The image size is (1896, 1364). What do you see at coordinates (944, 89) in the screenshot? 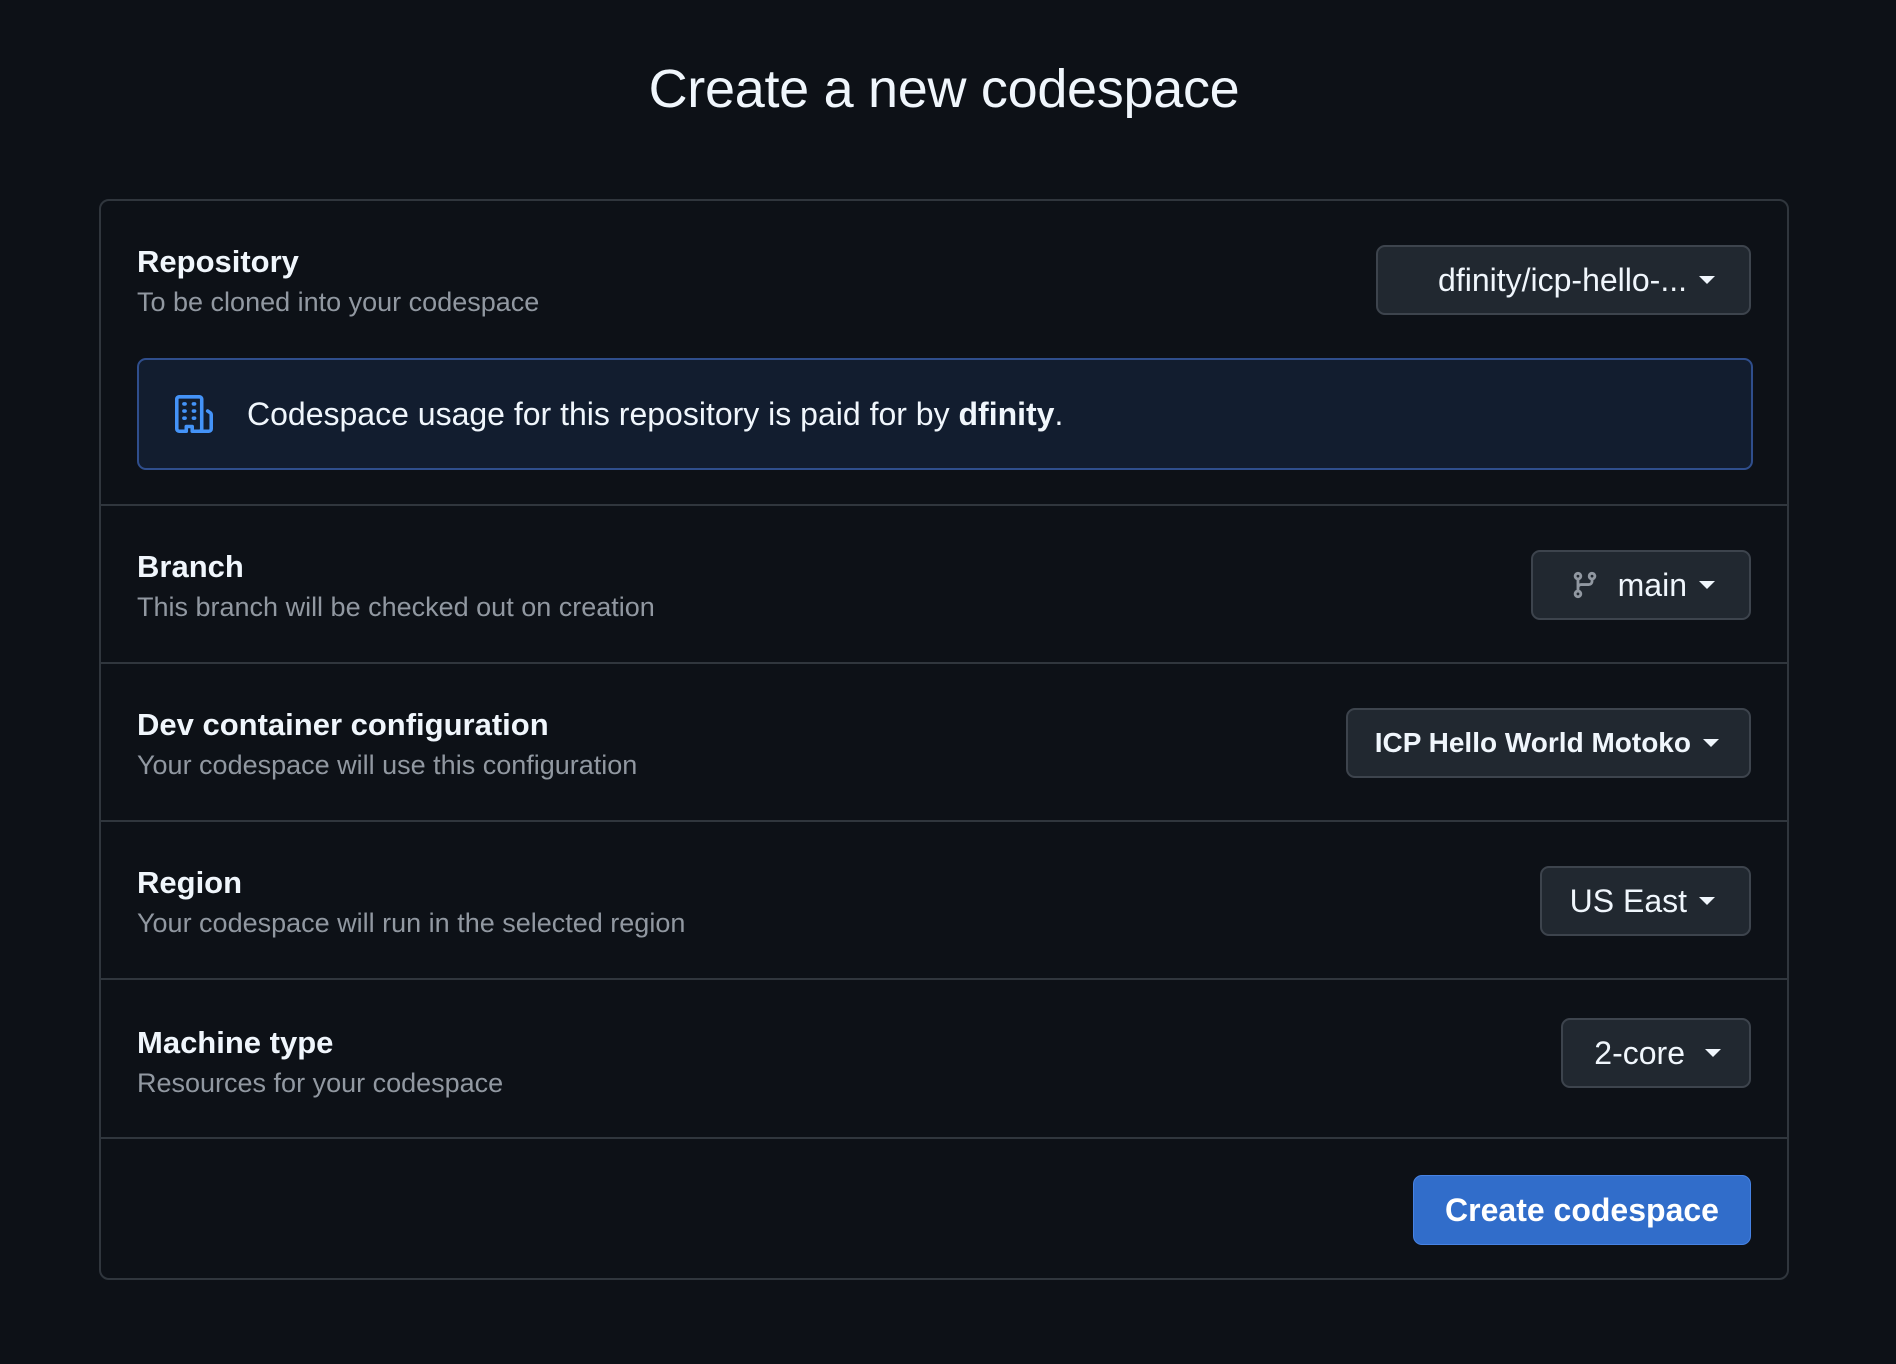
I see `page-title: Create a new codespace` at bounding box center [944, 89].